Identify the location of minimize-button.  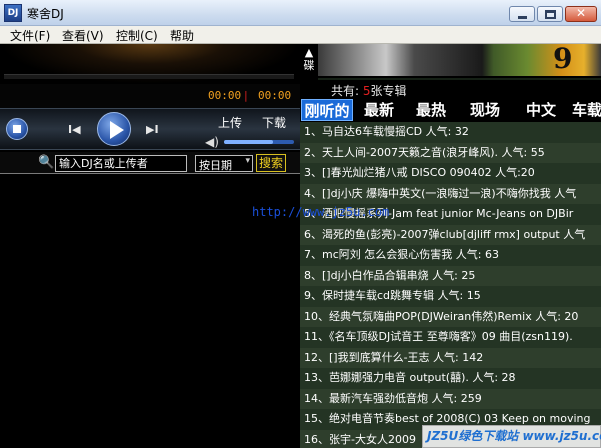
(522, 14).